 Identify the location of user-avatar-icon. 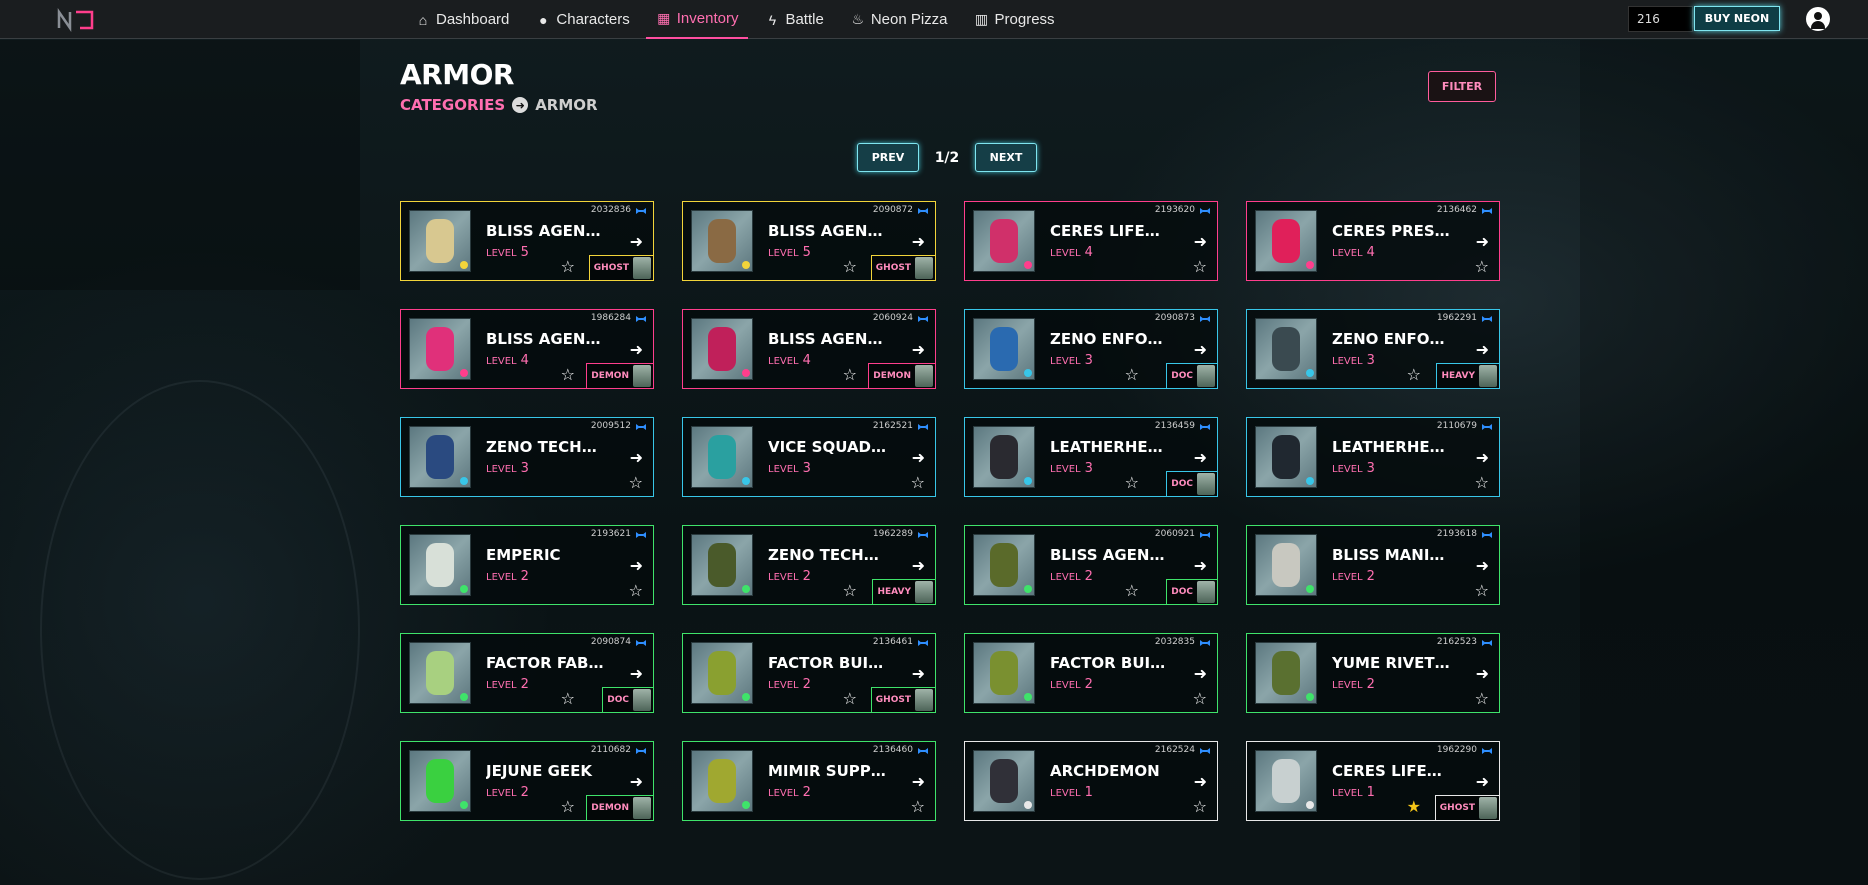
(1818, 19).